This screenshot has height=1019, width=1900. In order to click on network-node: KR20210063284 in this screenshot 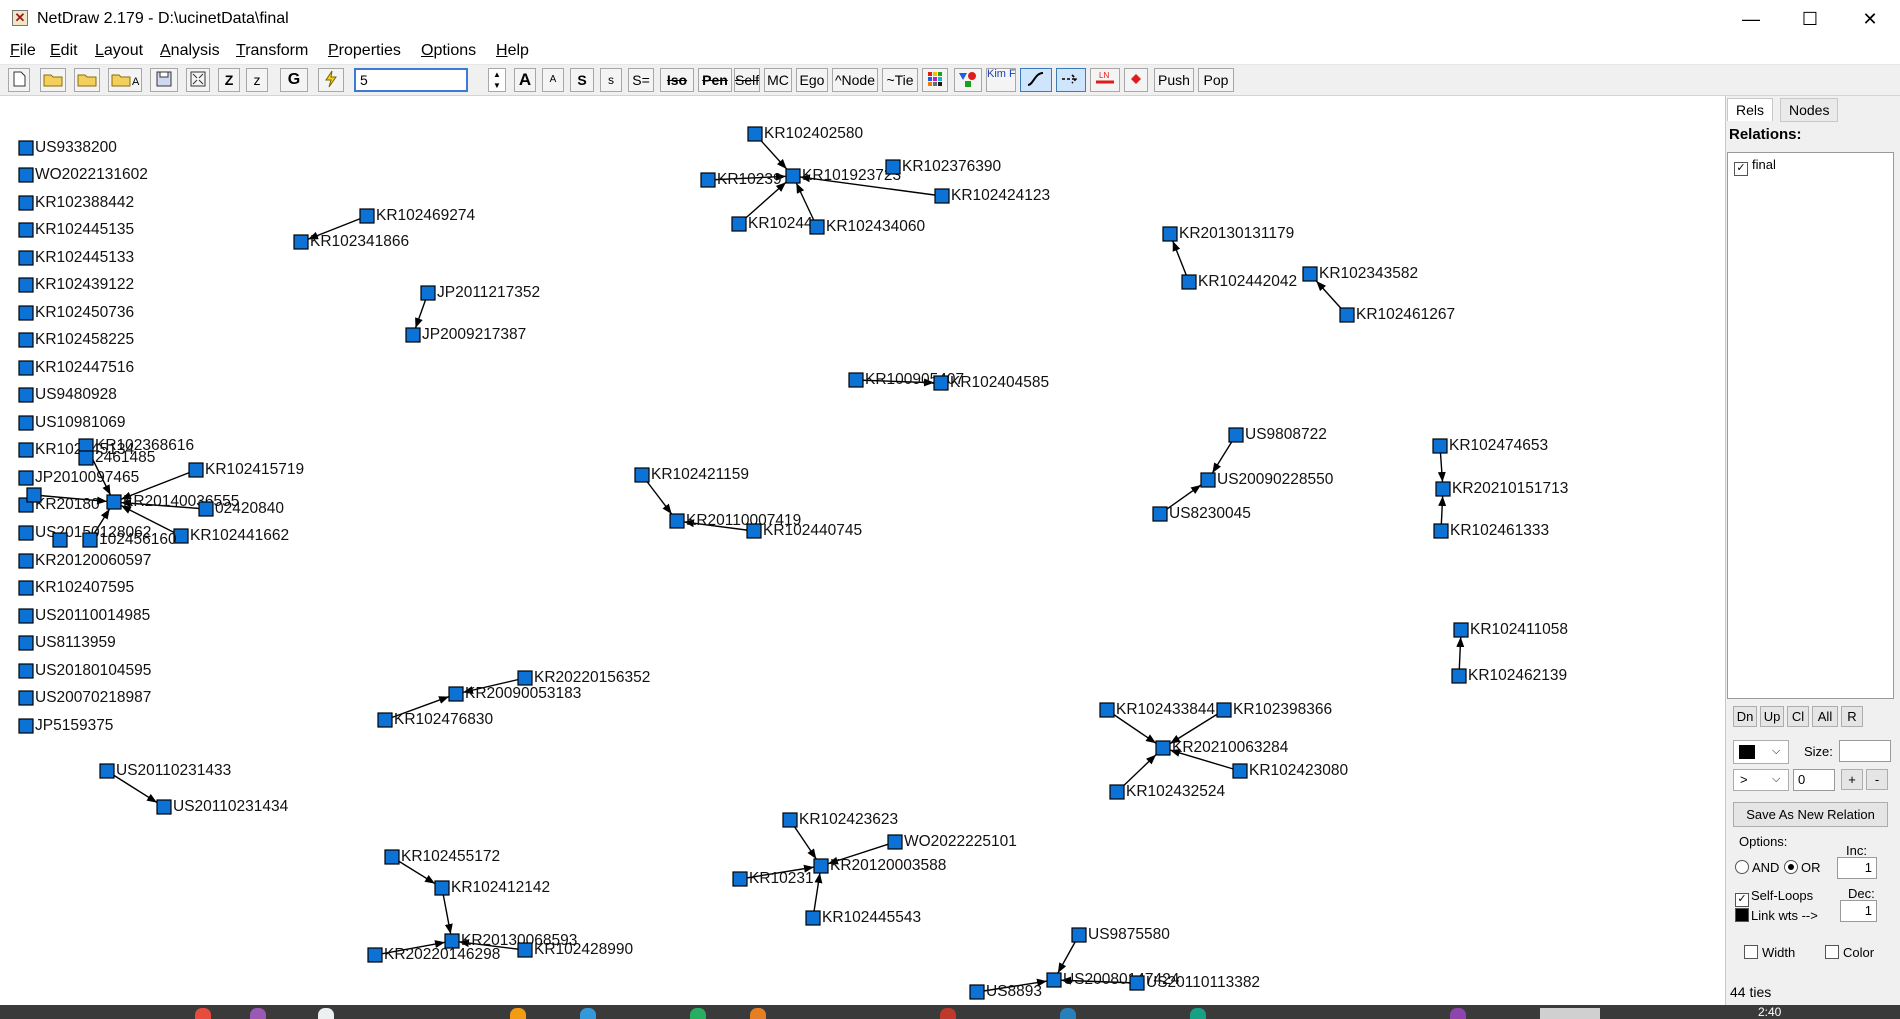, I will do `click(1222, 747)`.